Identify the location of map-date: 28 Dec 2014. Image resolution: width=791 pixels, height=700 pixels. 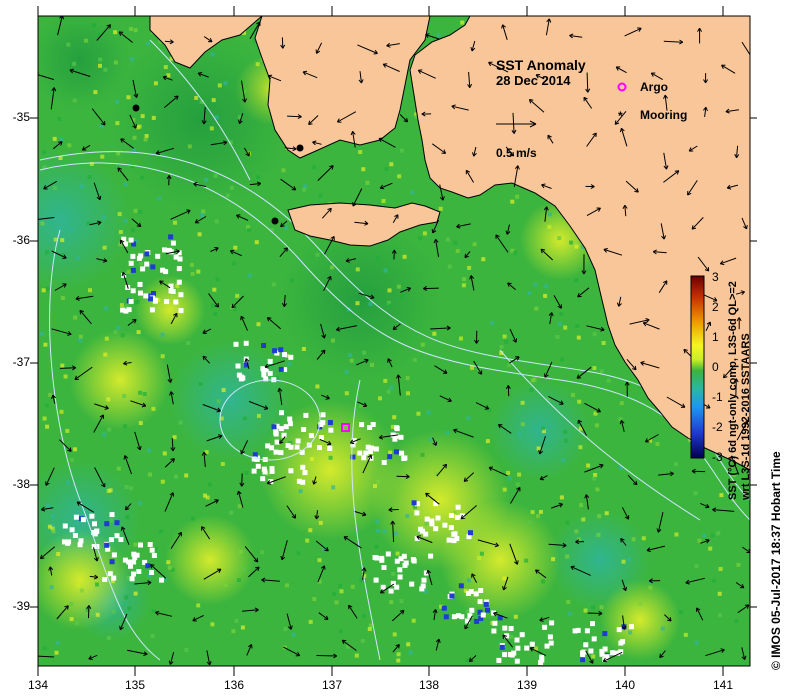
(533, 80).